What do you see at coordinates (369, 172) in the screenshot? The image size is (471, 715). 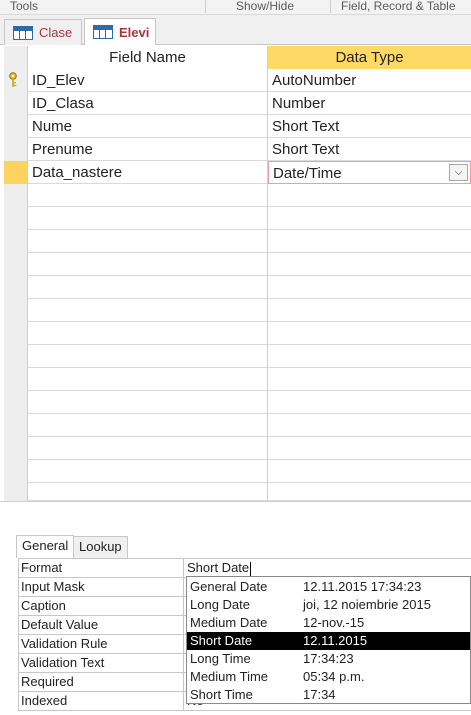 I see `data-type-select: Date/Time ⌵` at bounding box center [369, 172].